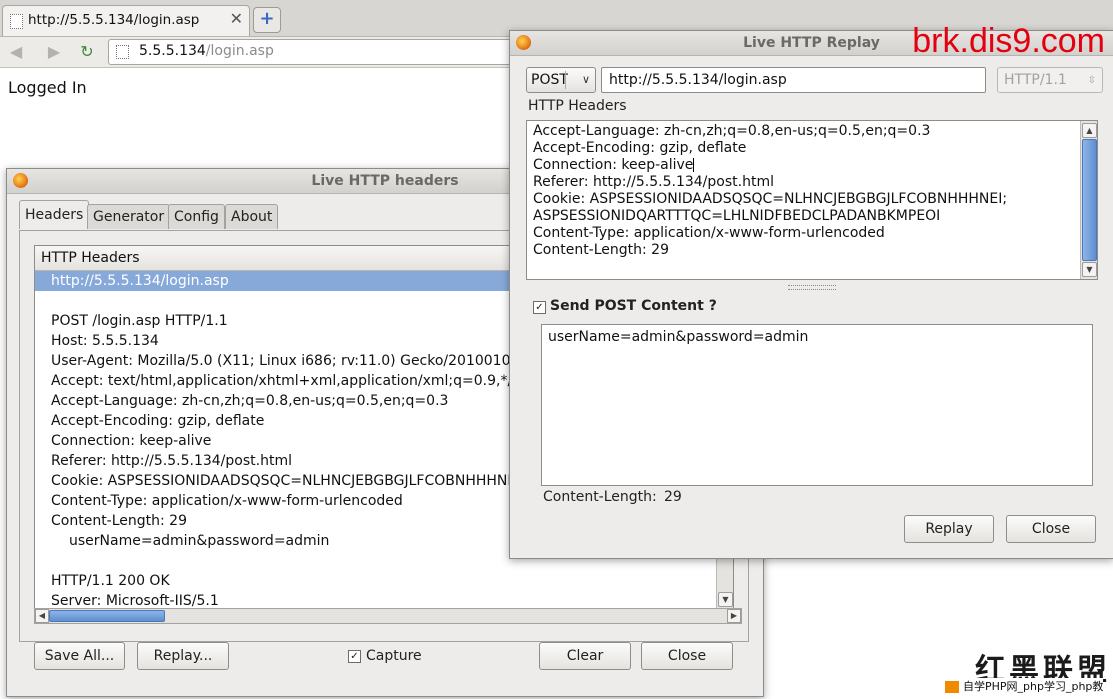 This screenshot has height=699, width=1113. Describe the element at coordinates (394, 656) in the screenshot. I see `capture-label: Capture` at that location.